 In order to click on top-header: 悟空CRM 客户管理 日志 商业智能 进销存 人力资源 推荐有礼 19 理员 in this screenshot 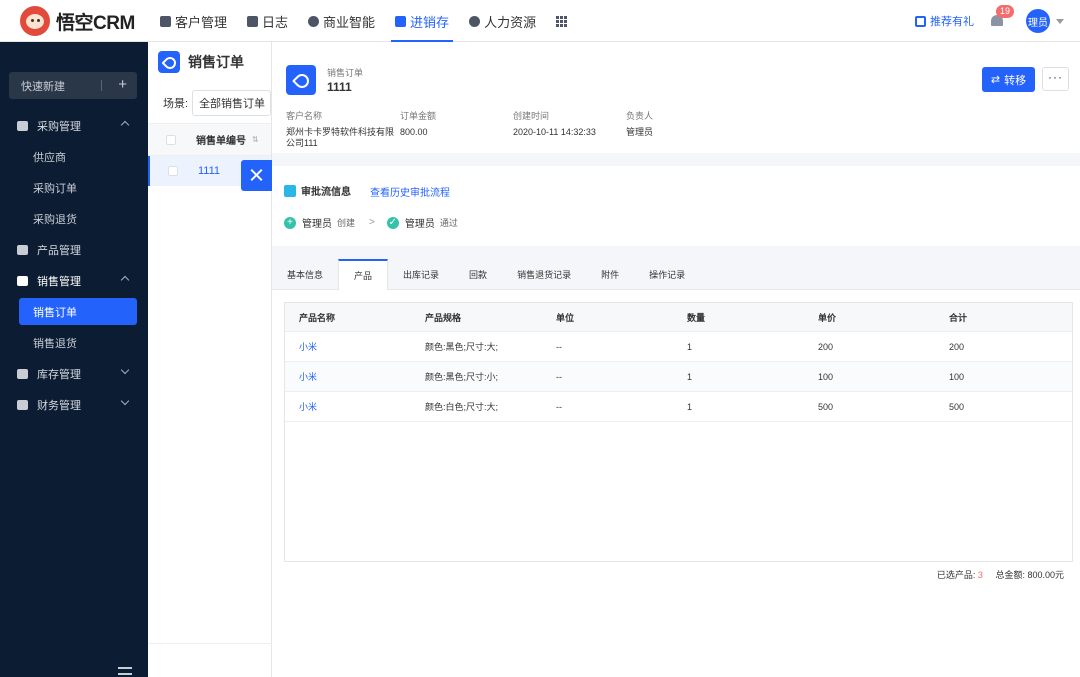, I will do `click(540, 21)`.